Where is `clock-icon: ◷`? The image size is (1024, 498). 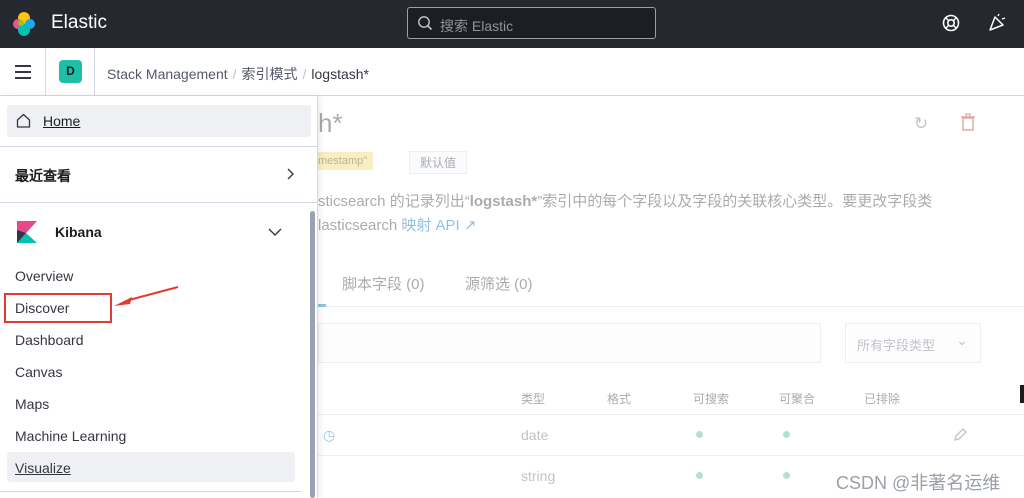 clock-icon: ◷ is located at coordinates (329, 435).